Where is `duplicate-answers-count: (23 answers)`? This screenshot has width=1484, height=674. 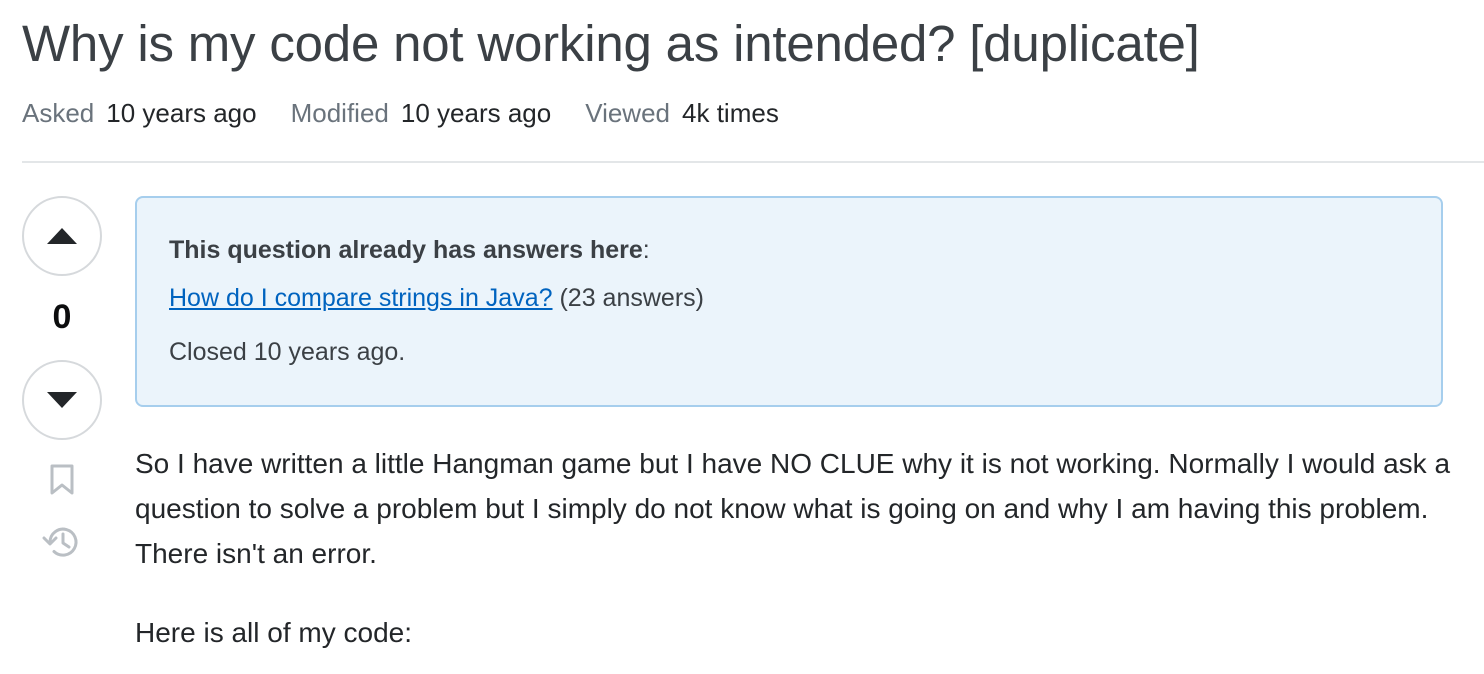
duplicate-answers-count: (23 answers) is located at coordinates (631, 298).